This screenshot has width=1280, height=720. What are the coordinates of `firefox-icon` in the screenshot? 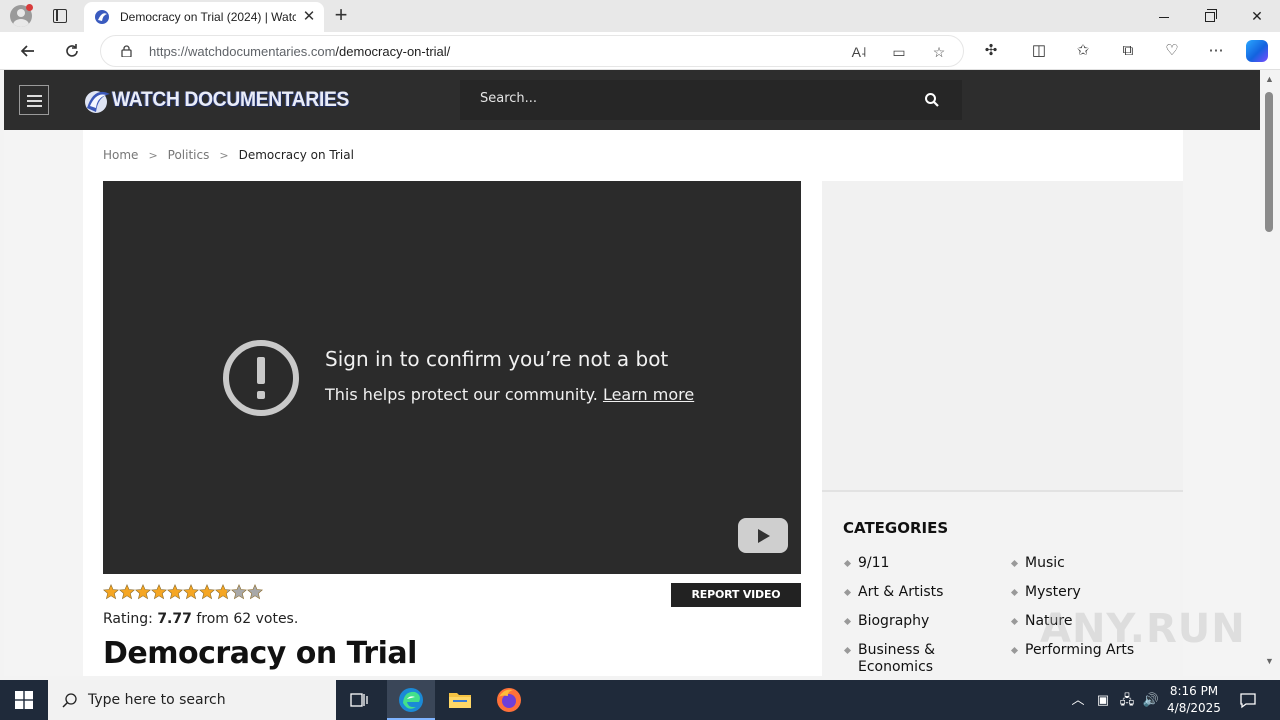 It's located at (509, 700).